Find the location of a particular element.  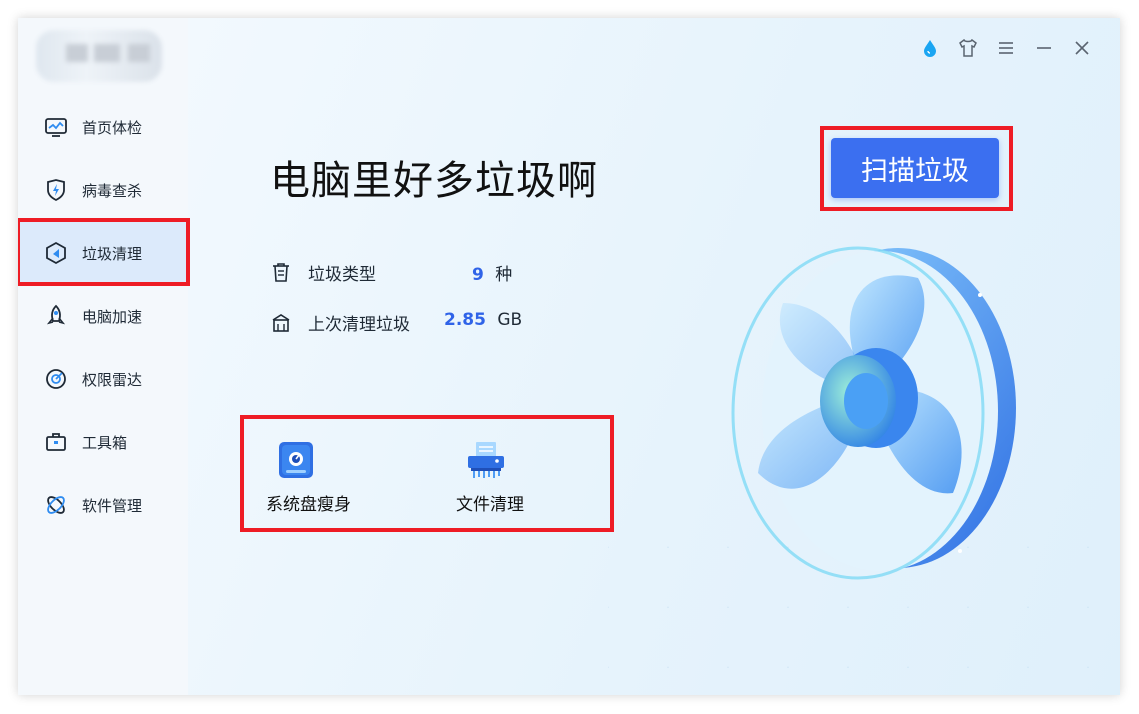

stat-value-wrap: 2.85 GB is located at coordinates (483, 320).